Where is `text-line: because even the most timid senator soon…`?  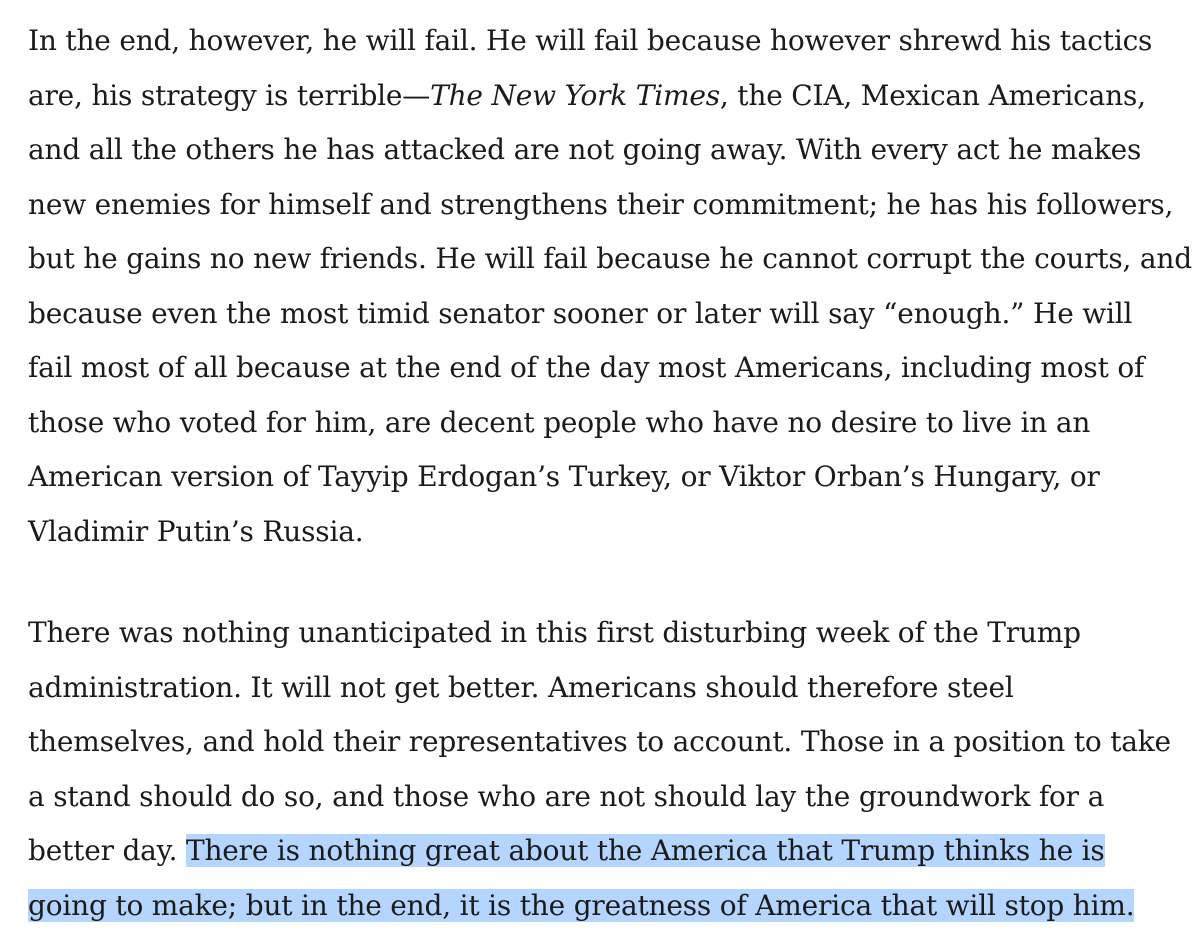 text-line: because even the most timid senator soon… is located at coordinates (580, 313).